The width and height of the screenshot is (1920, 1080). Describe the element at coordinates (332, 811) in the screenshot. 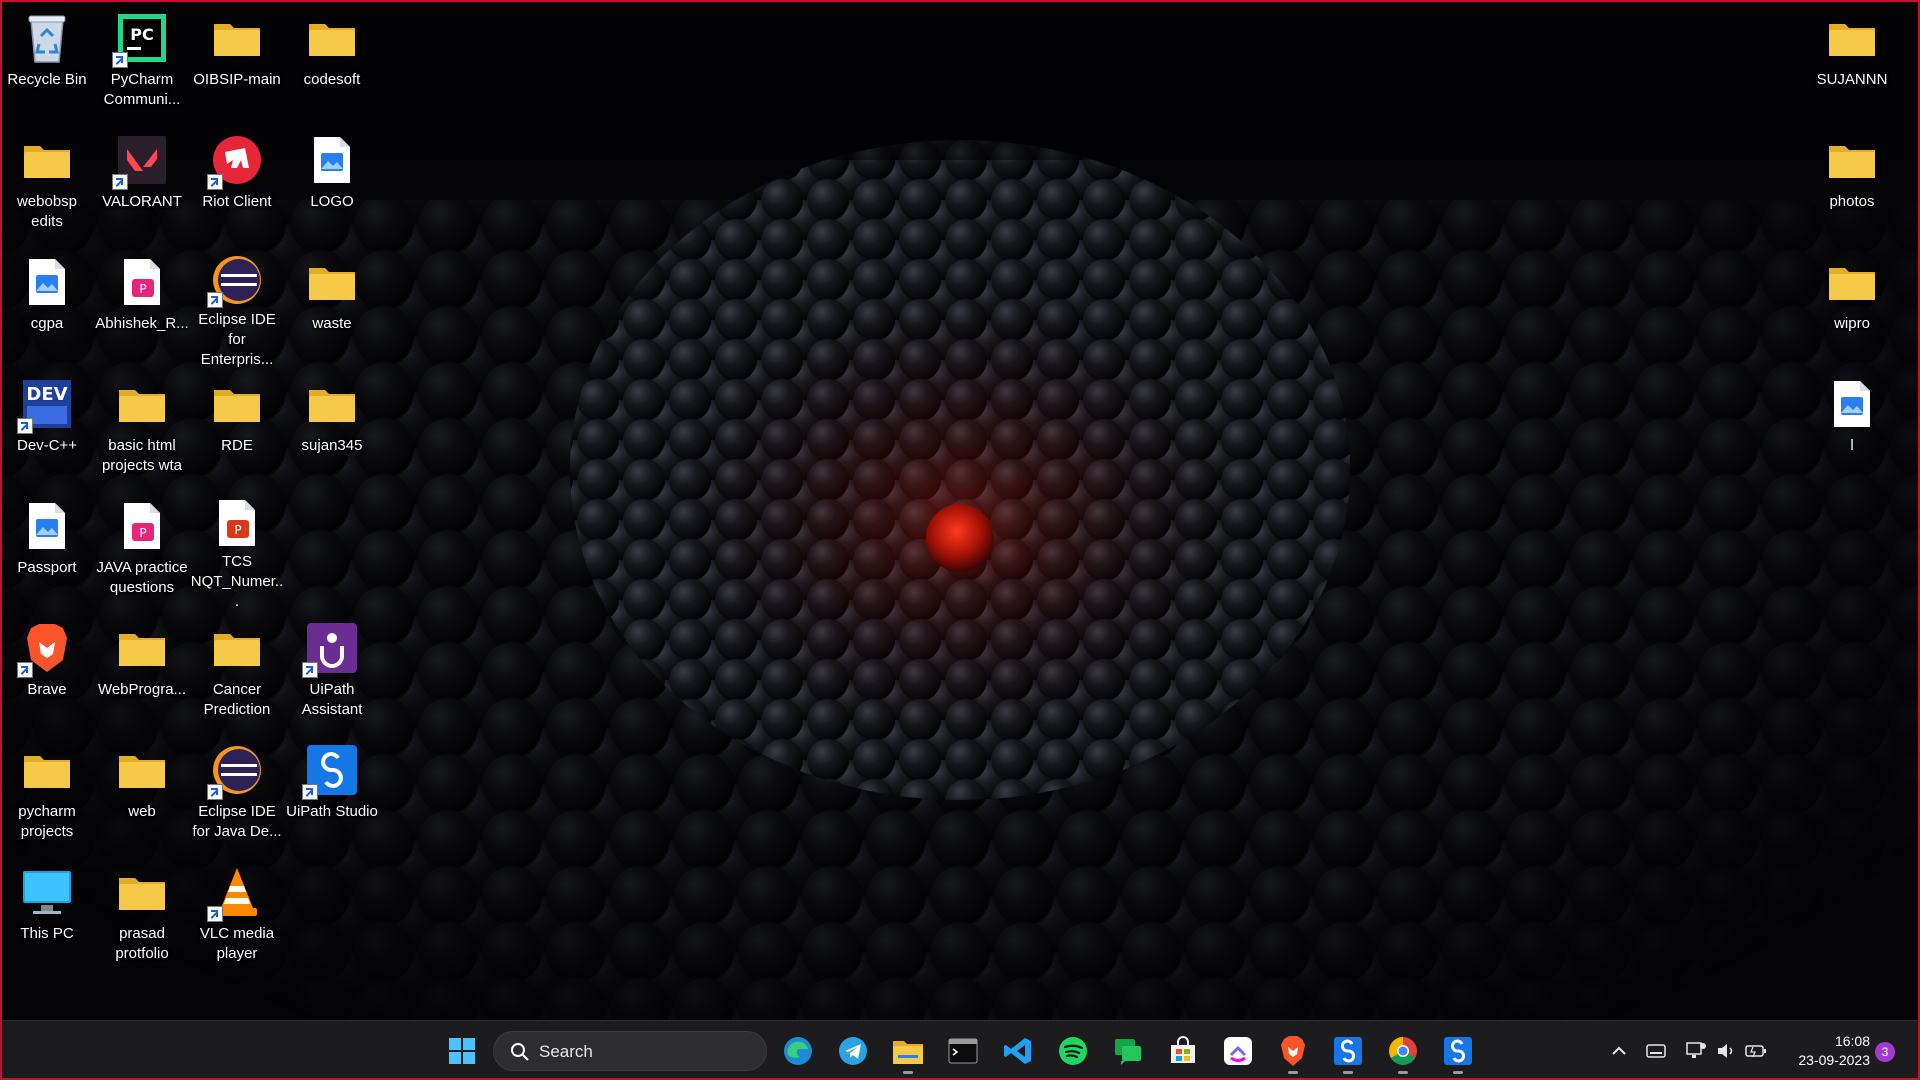

I see `desktop-icon-label: UiPath Studio` at that location.